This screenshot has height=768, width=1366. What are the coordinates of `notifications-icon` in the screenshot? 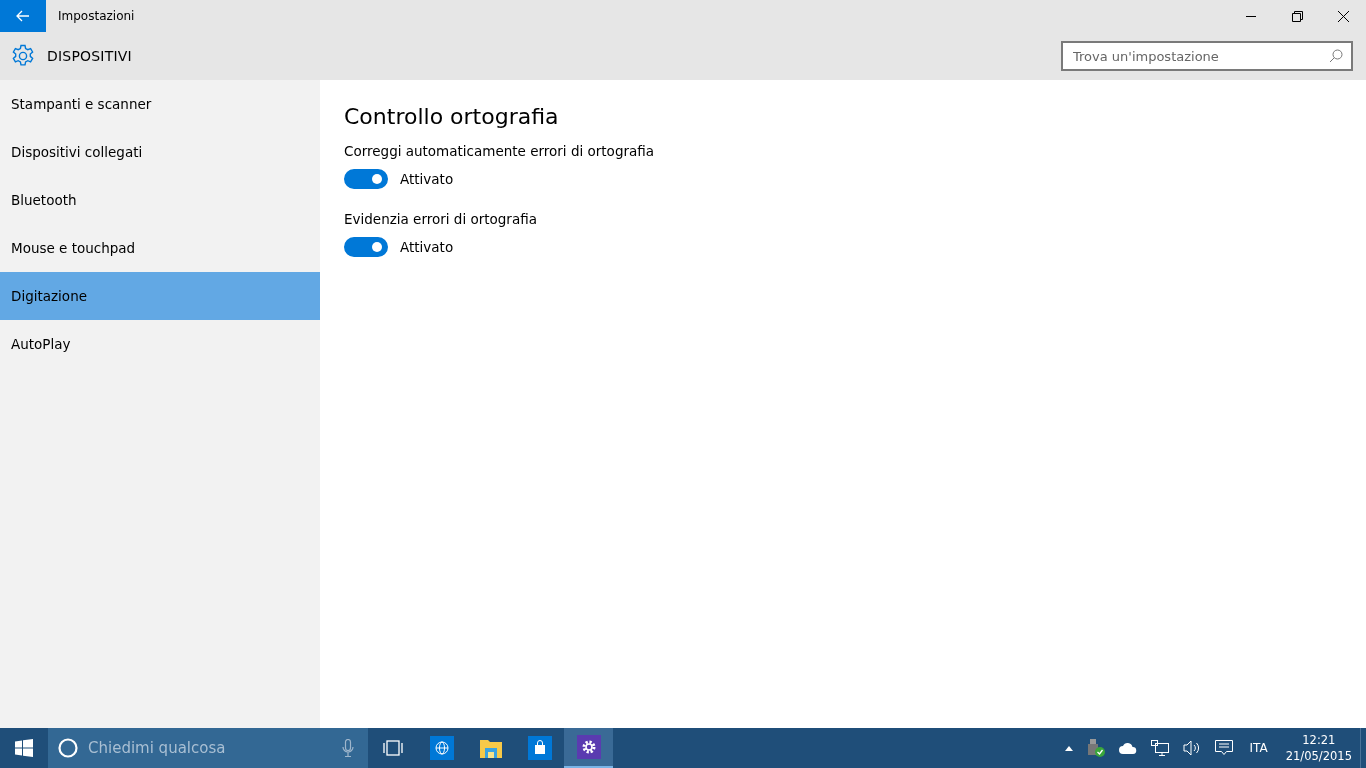 It's located at (1223, 748).